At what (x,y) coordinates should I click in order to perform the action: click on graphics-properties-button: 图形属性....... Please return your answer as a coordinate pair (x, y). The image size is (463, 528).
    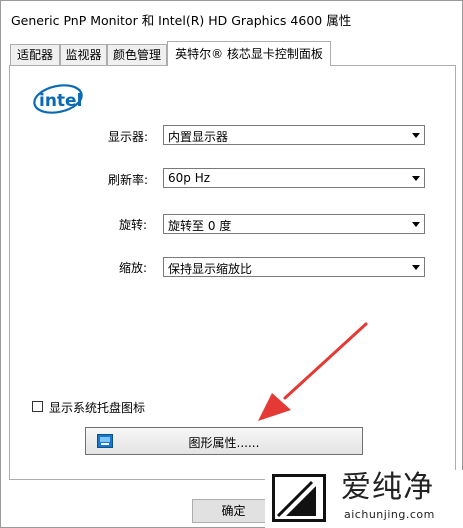
    Looking at the image, I should click on (224, 441).